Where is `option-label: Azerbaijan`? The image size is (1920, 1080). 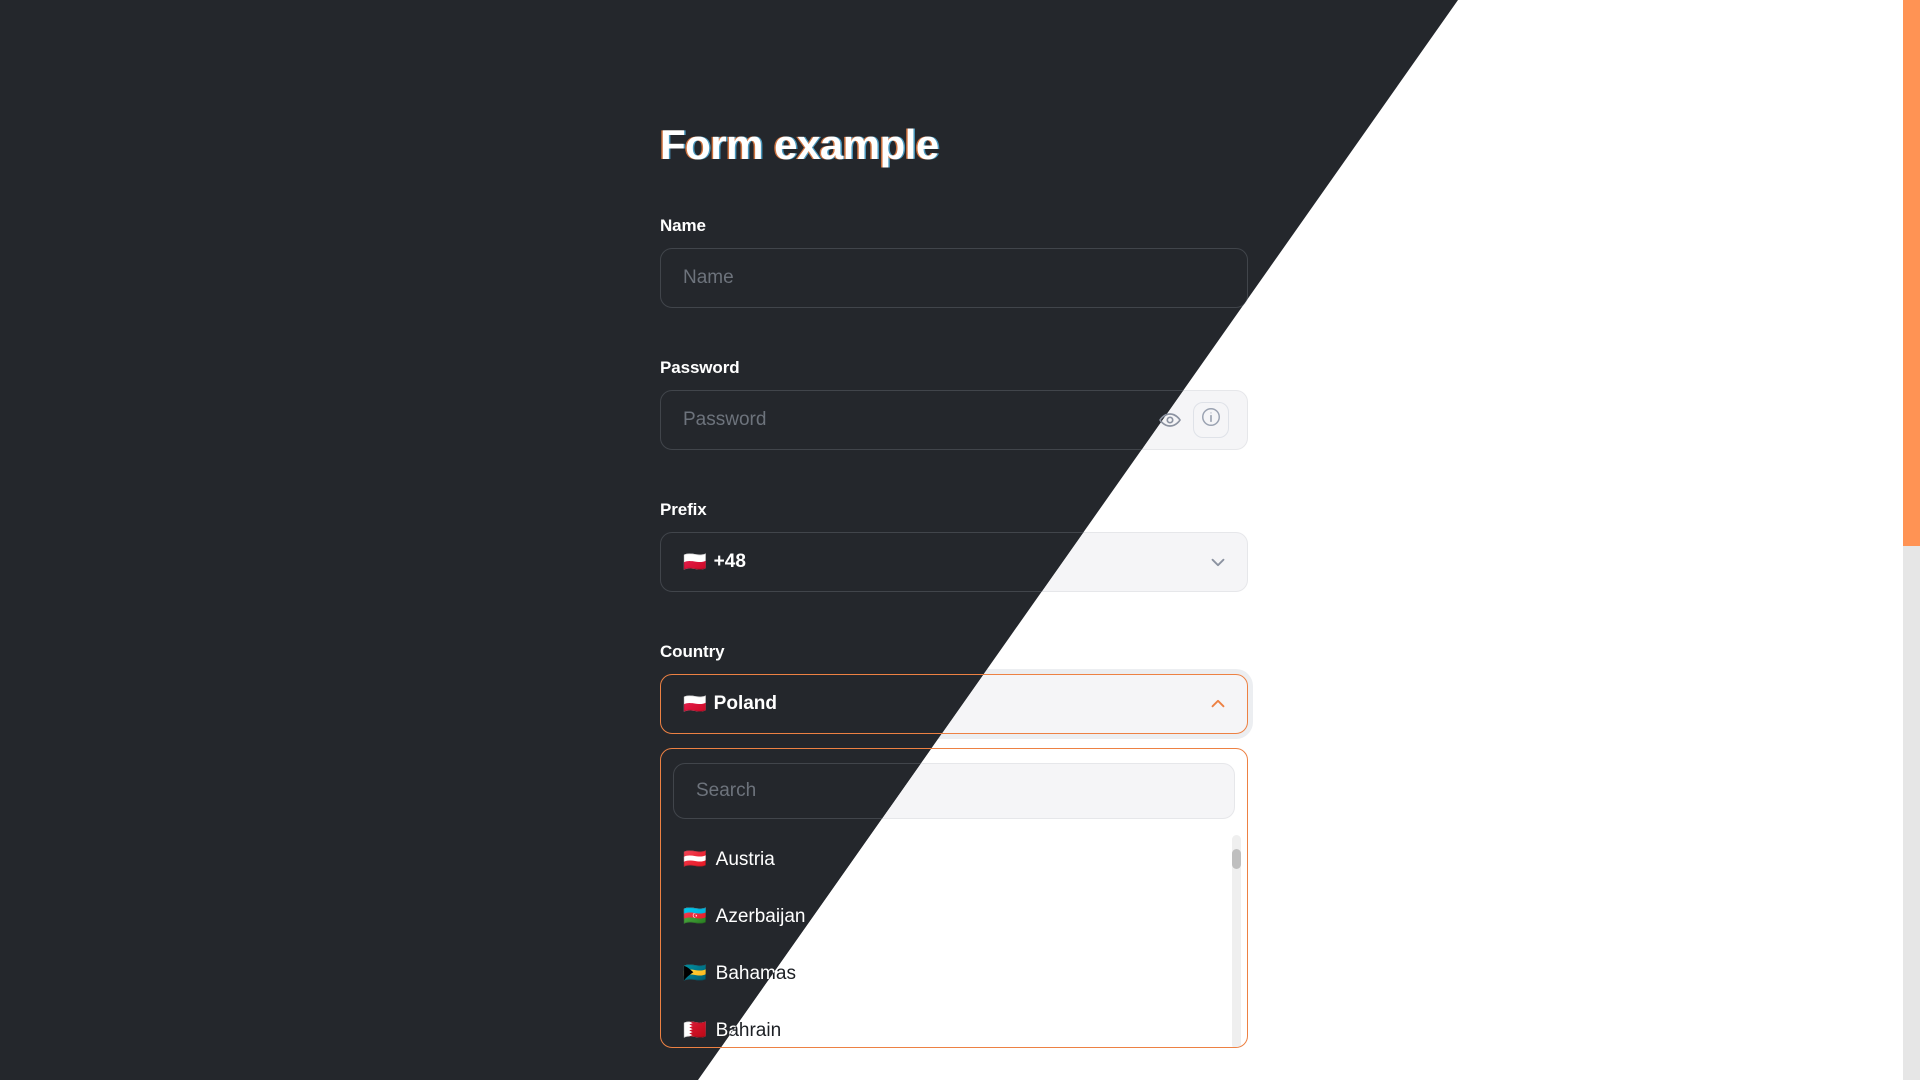
option-label: Azerbaijan is located at coordinates (760, 916).